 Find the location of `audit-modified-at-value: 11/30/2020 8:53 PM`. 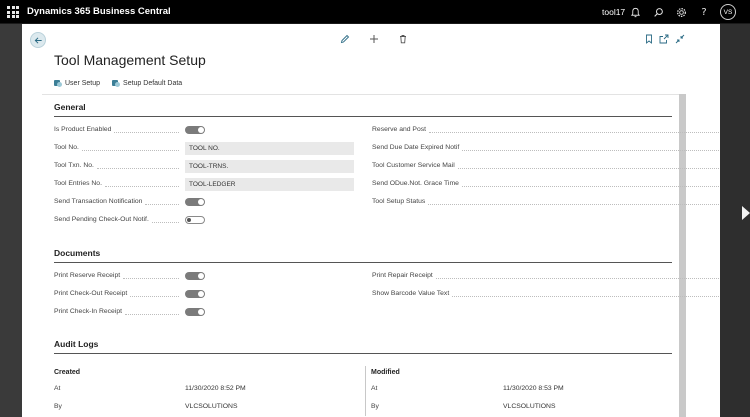

audit-modified-at-value: 11/30/2020 8:53 PM is located at coordinates (533, 388).